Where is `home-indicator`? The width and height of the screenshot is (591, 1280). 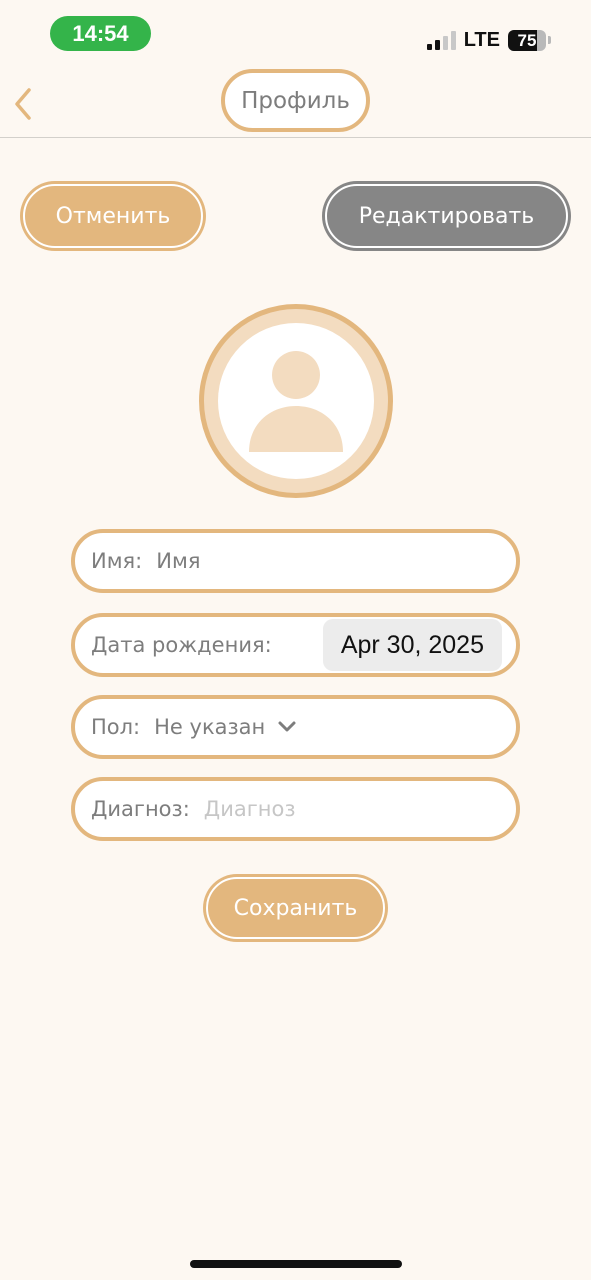
home-indicator is located at coordinates (296, 1264).